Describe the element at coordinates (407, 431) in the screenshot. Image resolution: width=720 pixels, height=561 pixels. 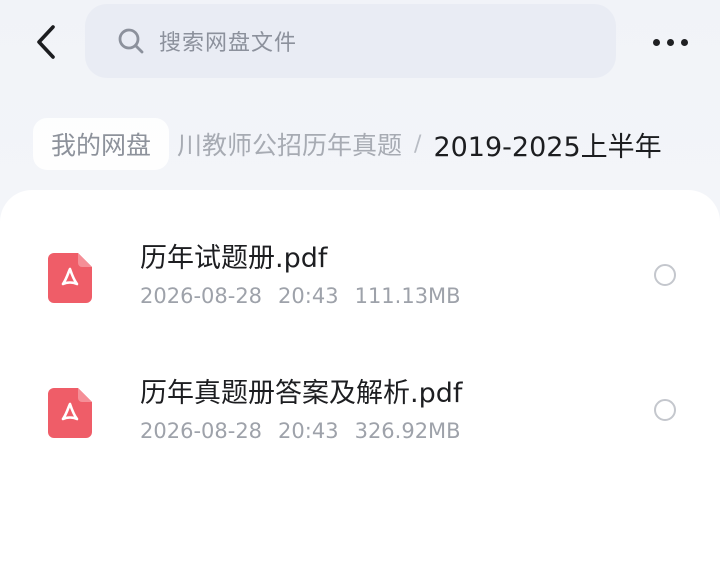
I see `file-size: 326.92MB` at that location.